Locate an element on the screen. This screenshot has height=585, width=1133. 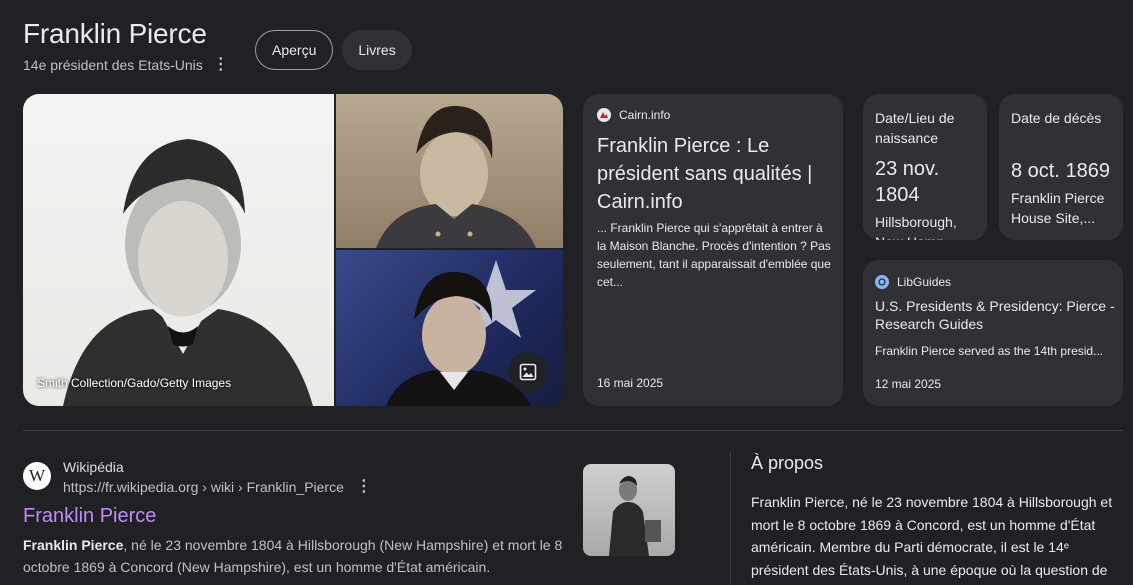
death-date: 8 oct. 1869 is located at coordinates (1060, 171).